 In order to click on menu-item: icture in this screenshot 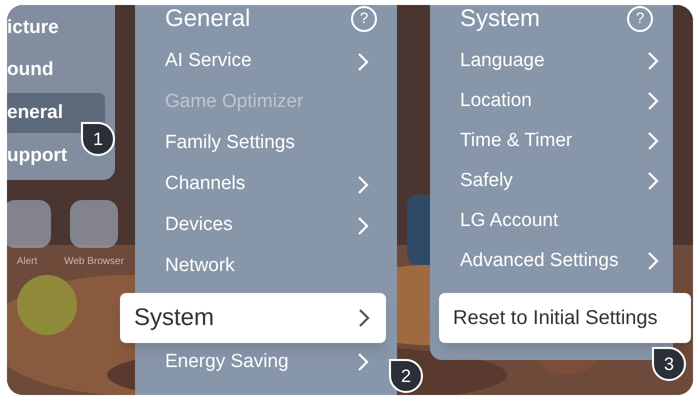, I will do `click(33, 28)`.